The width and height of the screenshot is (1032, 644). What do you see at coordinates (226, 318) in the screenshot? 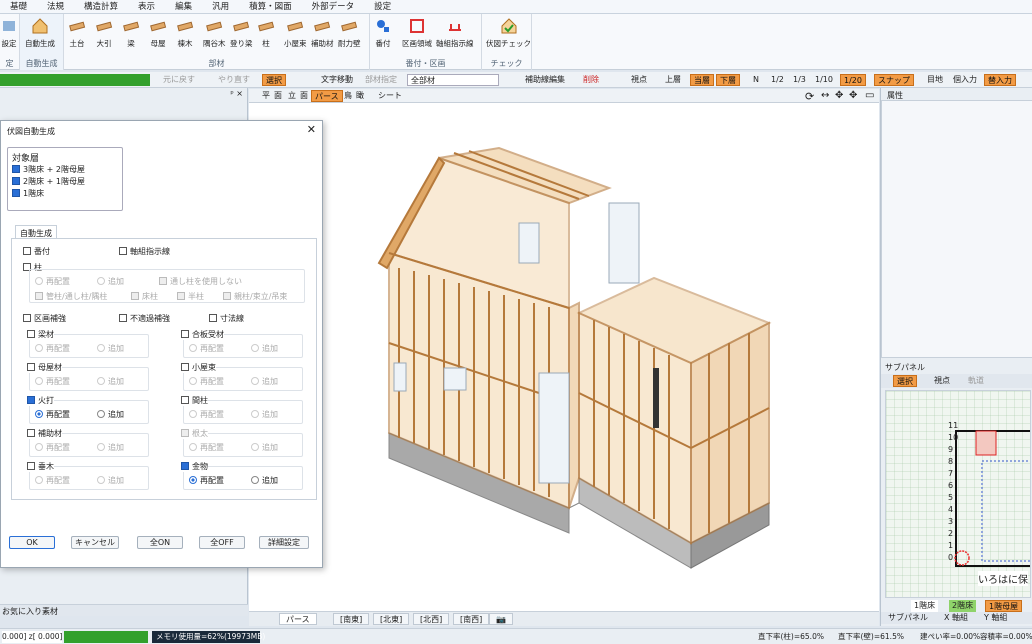
I see `dimension-option: 寸法線` at bounding box center [226, 318].